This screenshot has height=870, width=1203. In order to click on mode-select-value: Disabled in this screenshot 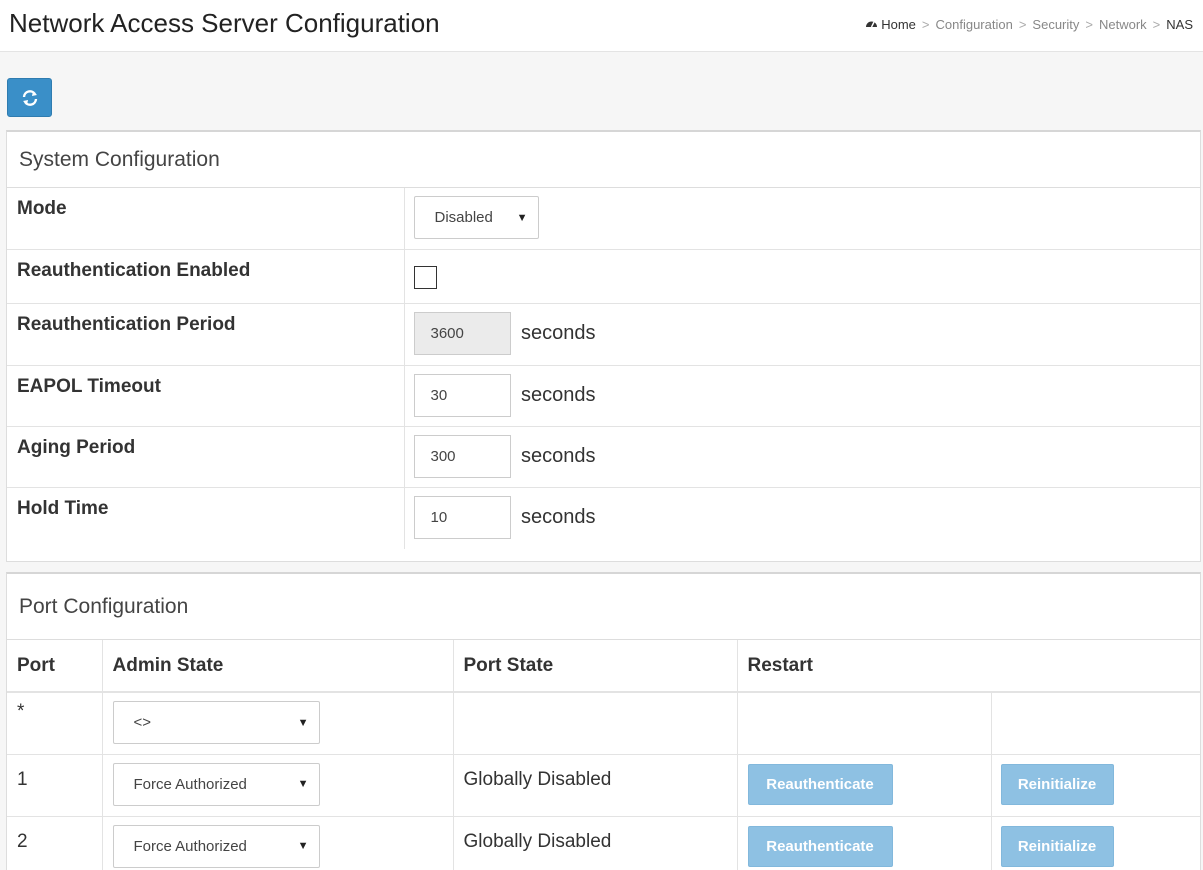, I will do `click(463, 217)`.